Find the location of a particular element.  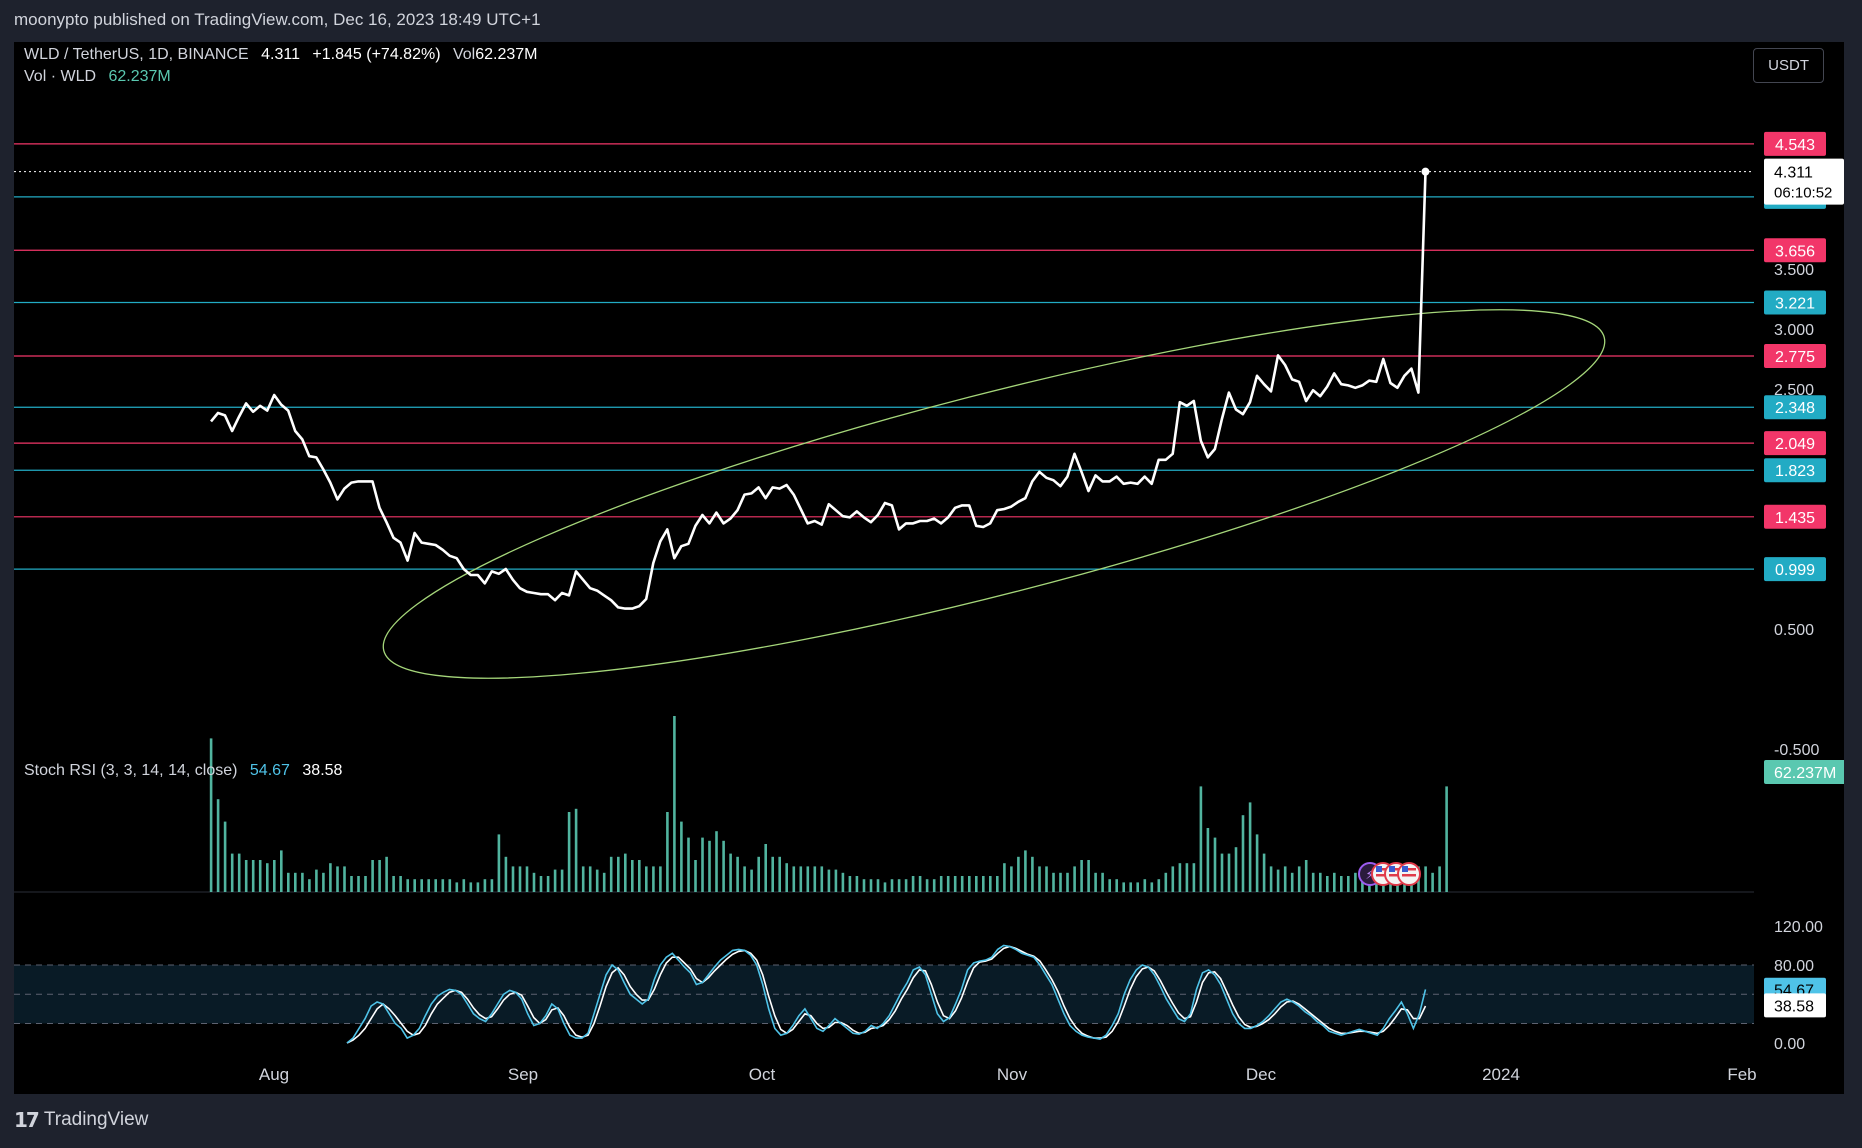

volume-label: 62.237M is located at coordinates (1805, 773).